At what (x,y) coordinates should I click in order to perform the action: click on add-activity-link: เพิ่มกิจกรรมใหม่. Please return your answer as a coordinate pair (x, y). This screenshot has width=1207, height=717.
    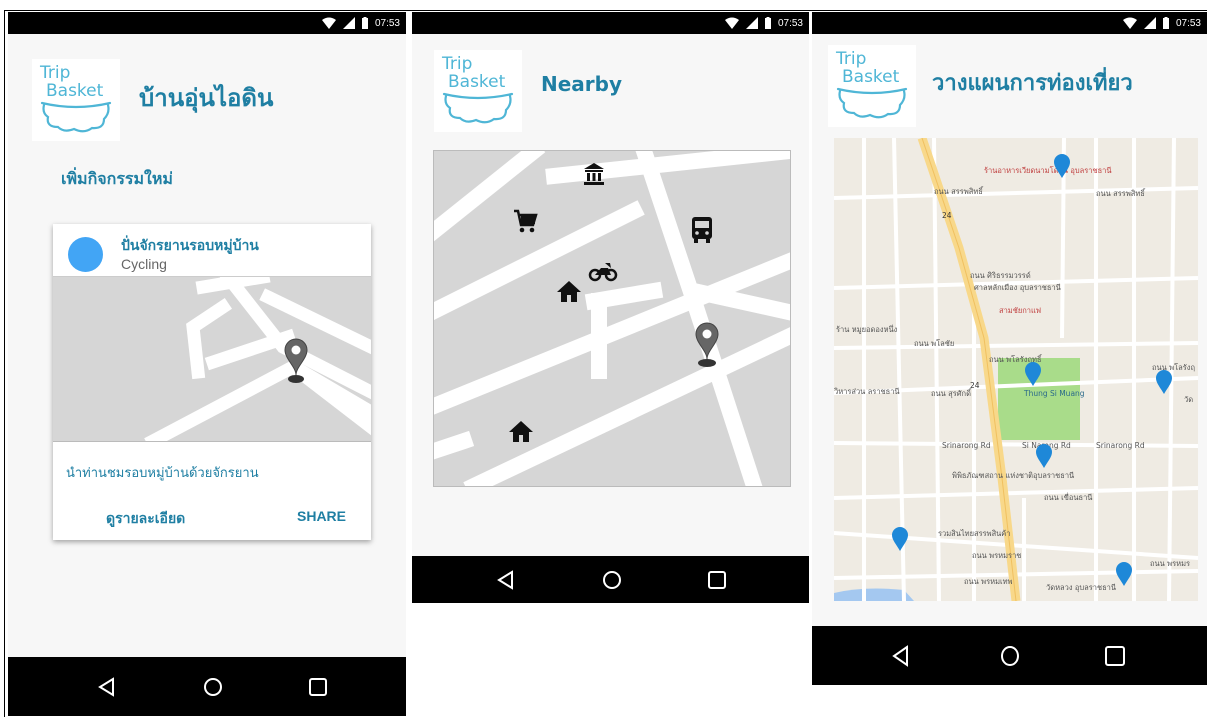
    Looking at the image, I should click on (117, 179).